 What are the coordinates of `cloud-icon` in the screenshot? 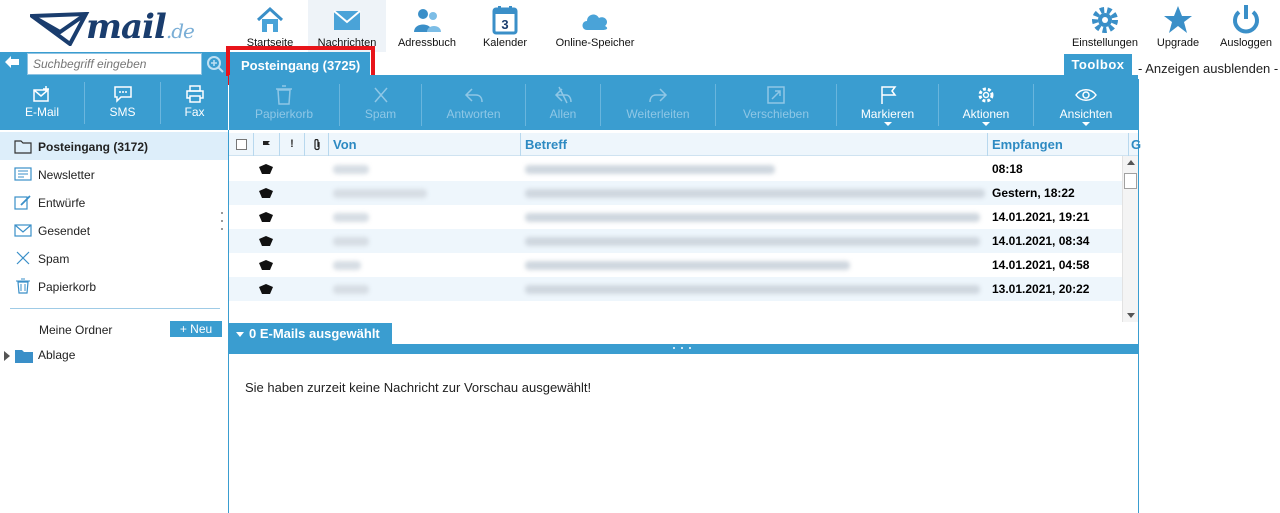 It's located at (595, 22).